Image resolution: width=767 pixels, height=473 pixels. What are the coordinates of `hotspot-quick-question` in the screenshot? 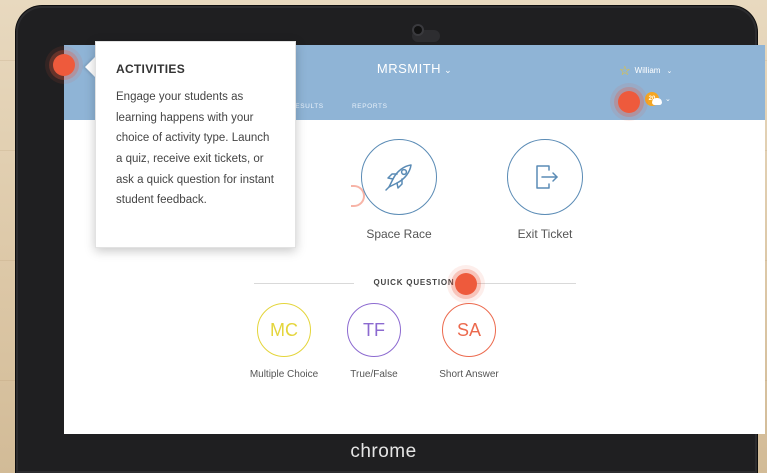 It's located at (466, 284).